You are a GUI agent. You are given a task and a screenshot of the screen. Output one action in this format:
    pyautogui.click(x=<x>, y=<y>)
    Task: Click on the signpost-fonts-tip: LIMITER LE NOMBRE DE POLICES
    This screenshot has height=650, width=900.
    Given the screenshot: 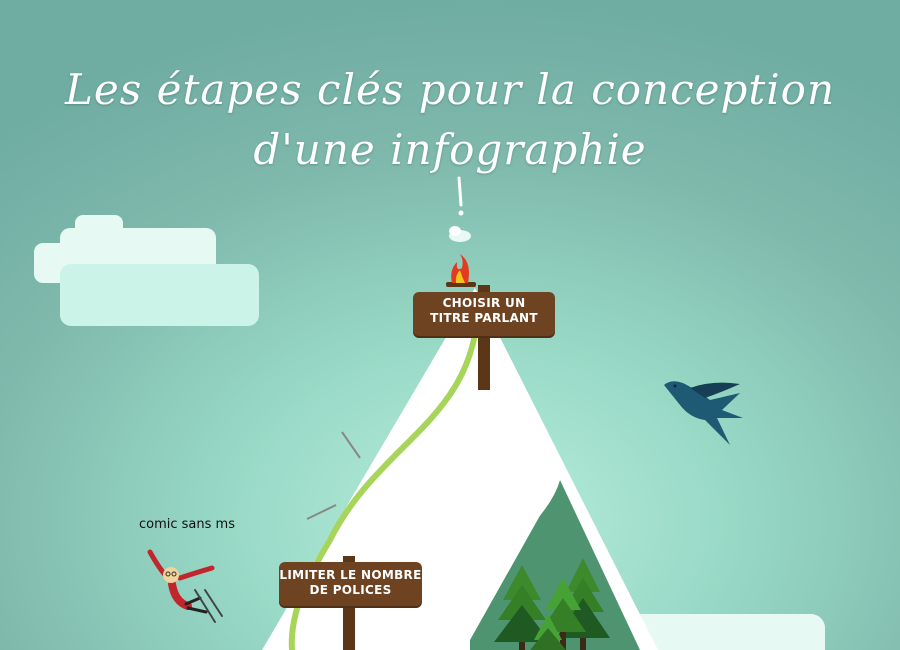 What is the action you would take?
    pyautogui.click(x=350, y=584)
    